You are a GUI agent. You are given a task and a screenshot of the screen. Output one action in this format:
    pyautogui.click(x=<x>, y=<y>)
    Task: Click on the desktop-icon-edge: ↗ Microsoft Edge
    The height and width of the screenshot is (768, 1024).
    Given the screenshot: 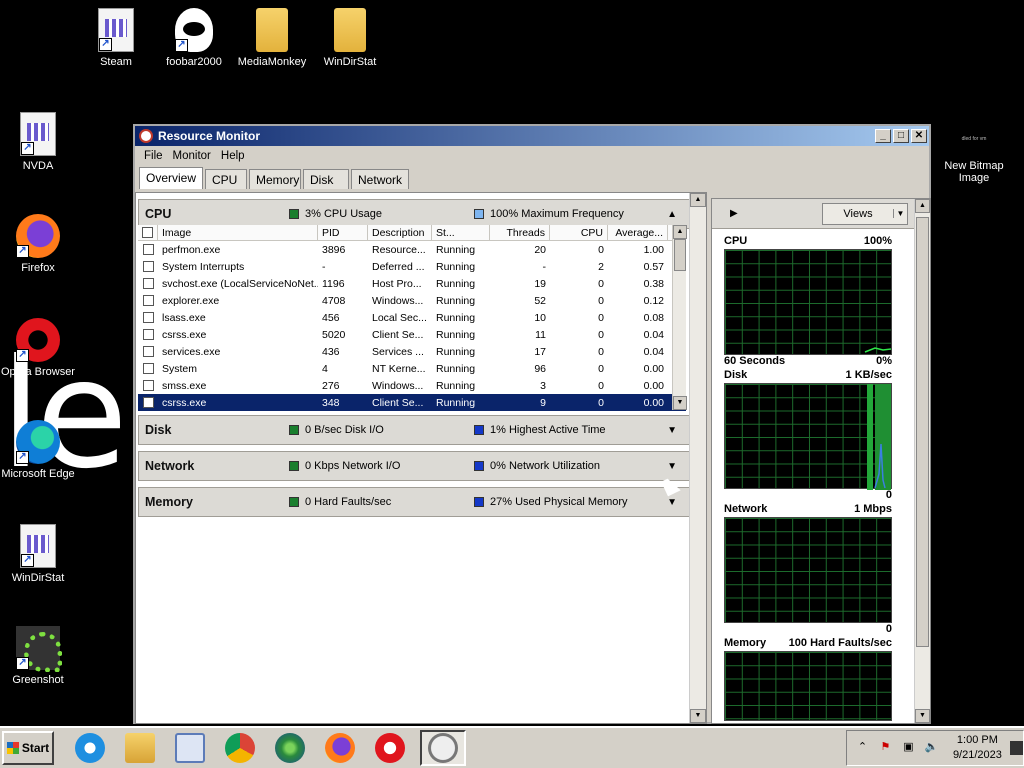 What is the action you would take?
    pyautogui.click(x=39, y=450)
    